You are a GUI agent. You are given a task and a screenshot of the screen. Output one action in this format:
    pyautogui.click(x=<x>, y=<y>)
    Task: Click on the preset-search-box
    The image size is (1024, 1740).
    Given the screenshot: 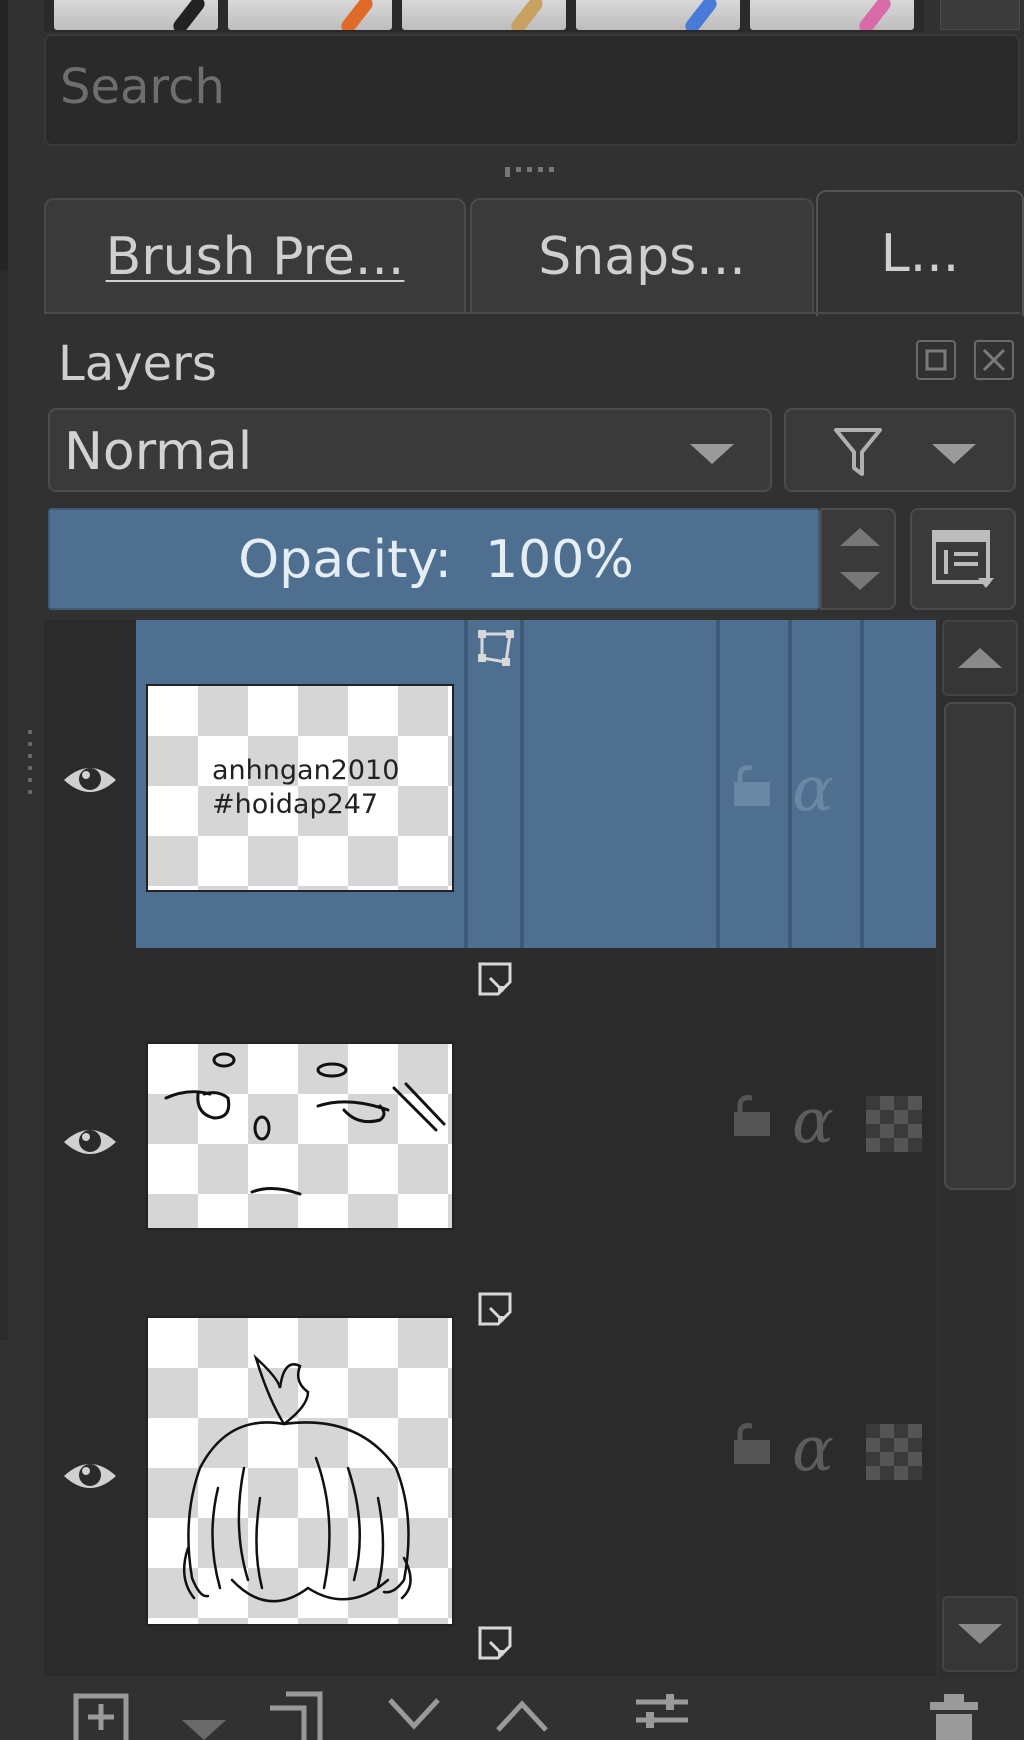 What is the action you would take?
    pyautogui.click(x=532, y=90)
    